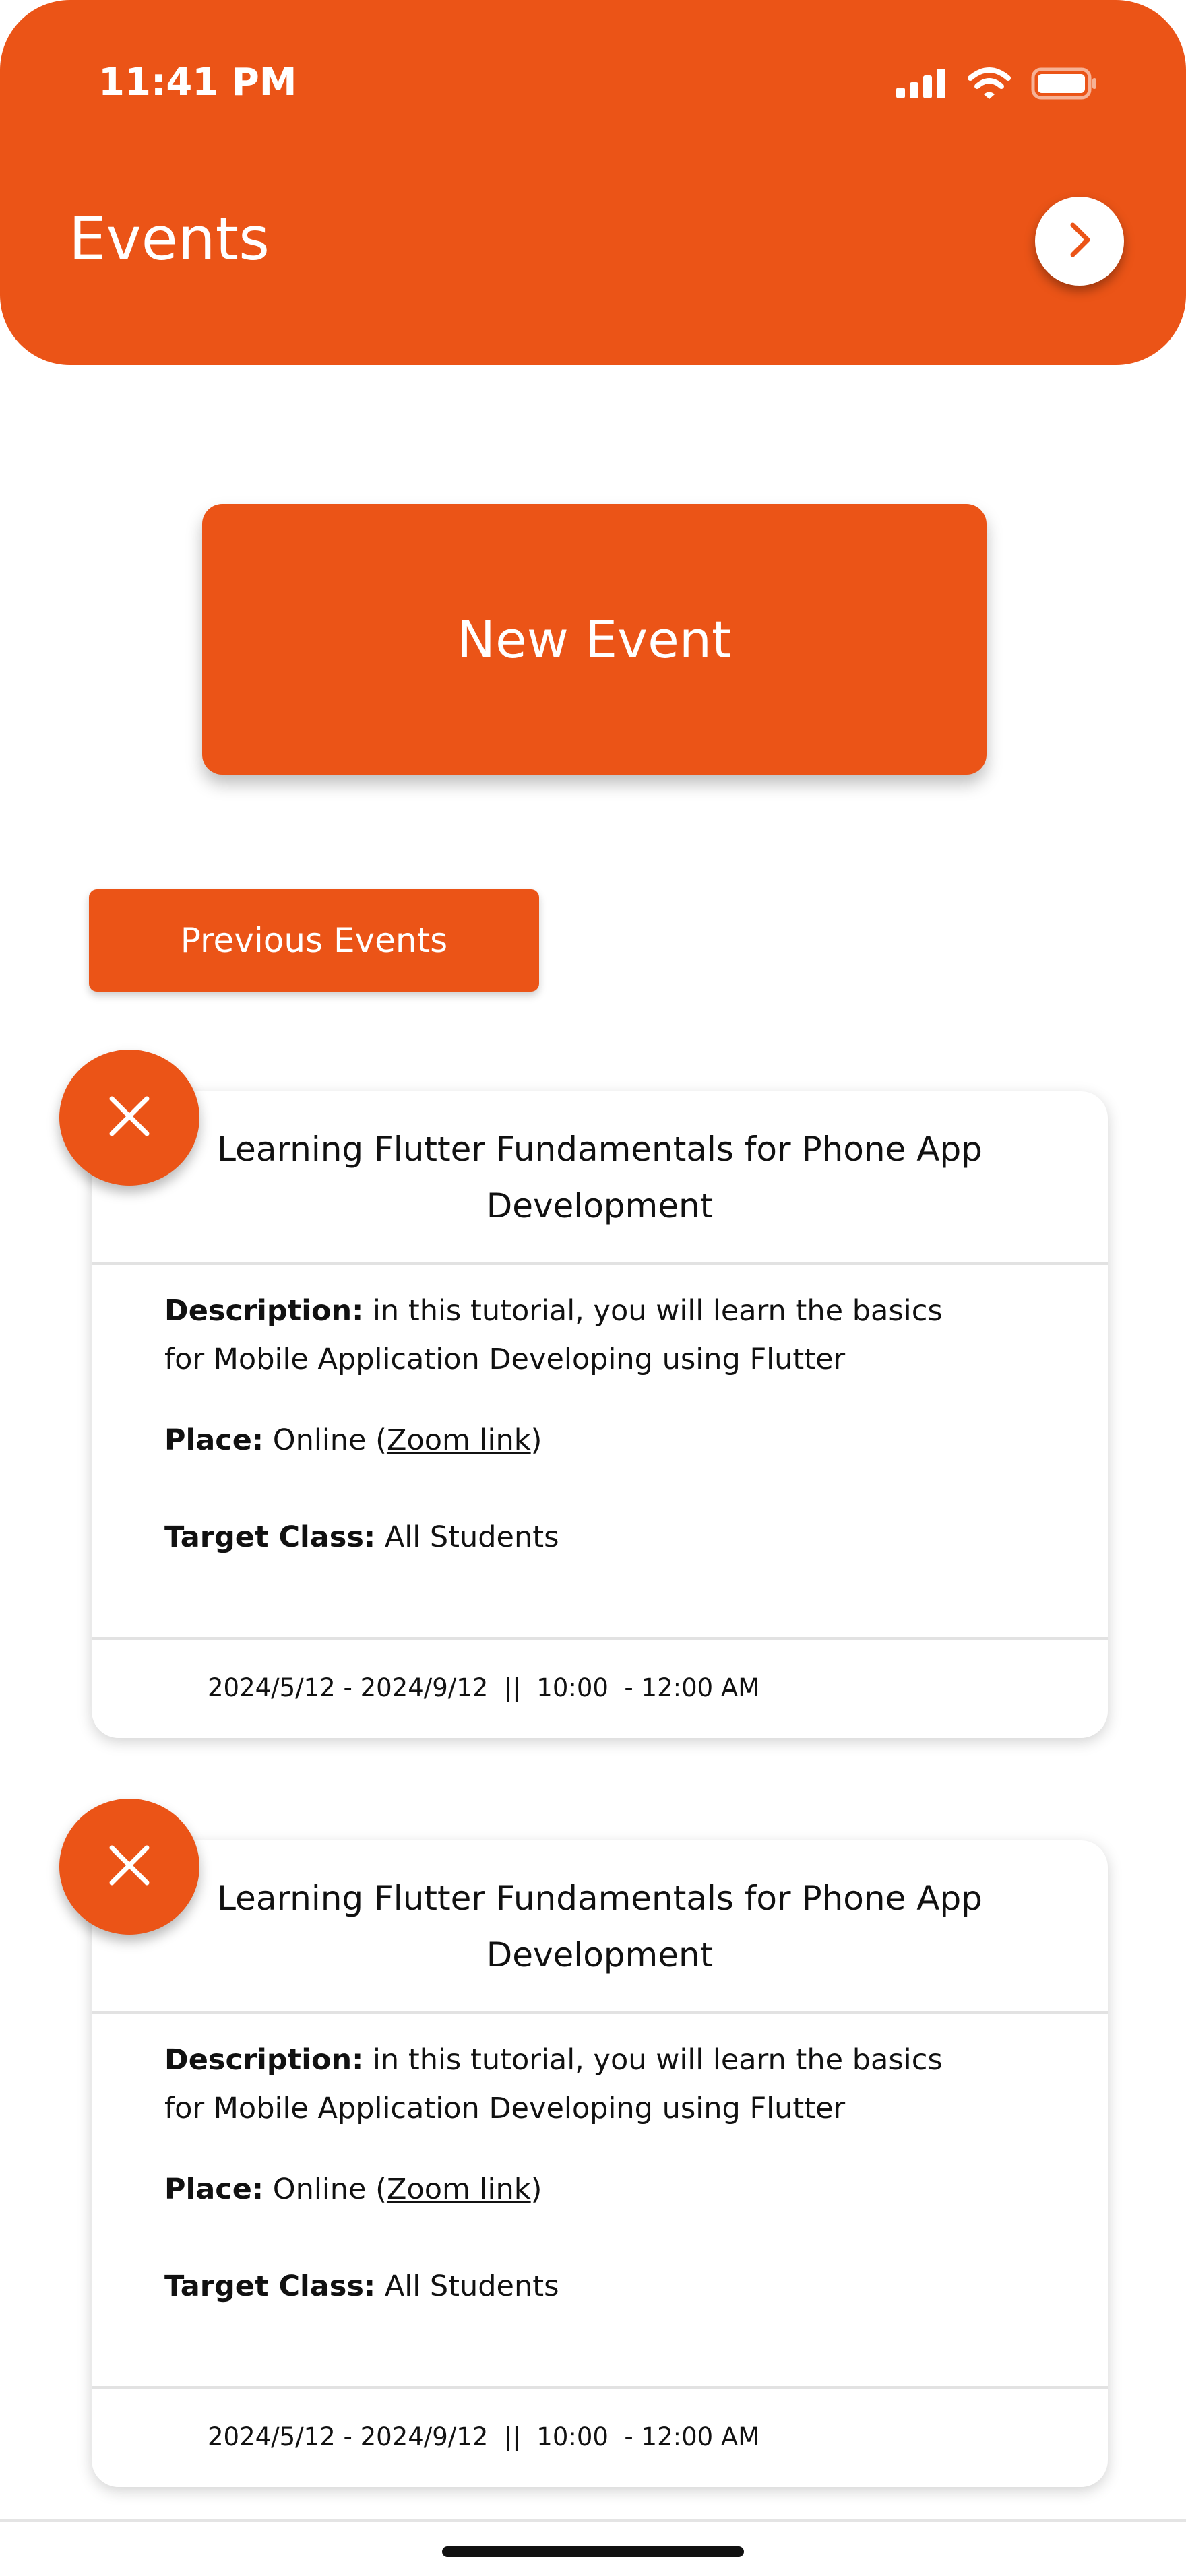 This screenshot has height=2576, width=1186. Describe the element at coordinates (314, 941) in the screenshot. I see `previous-events-button: Previous Events` at that location.